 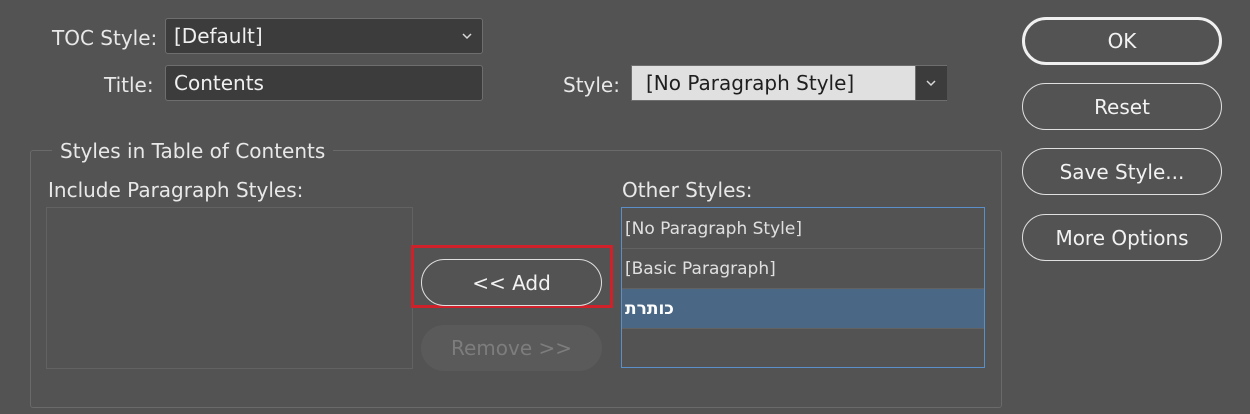 I want to click on toc-style-dropdown: [Default], so click(x=324, y=36).